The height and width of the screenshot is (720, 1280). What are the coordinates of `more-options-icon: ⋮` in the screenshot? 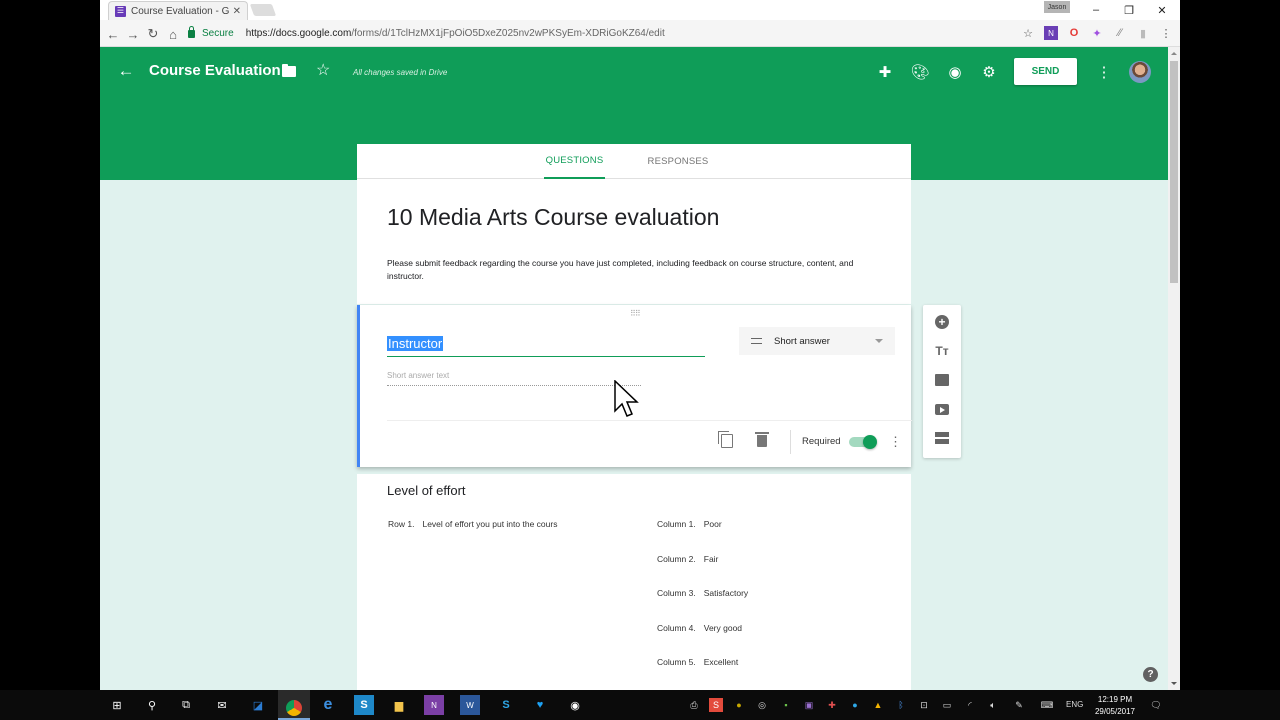 It's located at (1104, 72).